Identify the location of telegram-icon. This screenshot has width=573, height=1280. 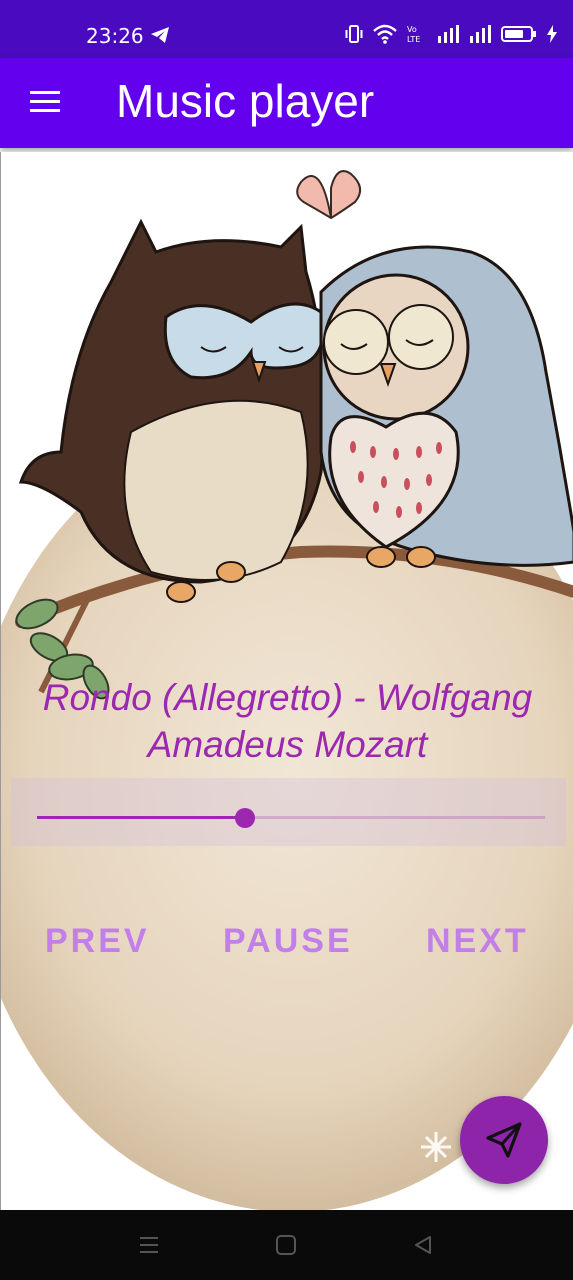
(160, 37).